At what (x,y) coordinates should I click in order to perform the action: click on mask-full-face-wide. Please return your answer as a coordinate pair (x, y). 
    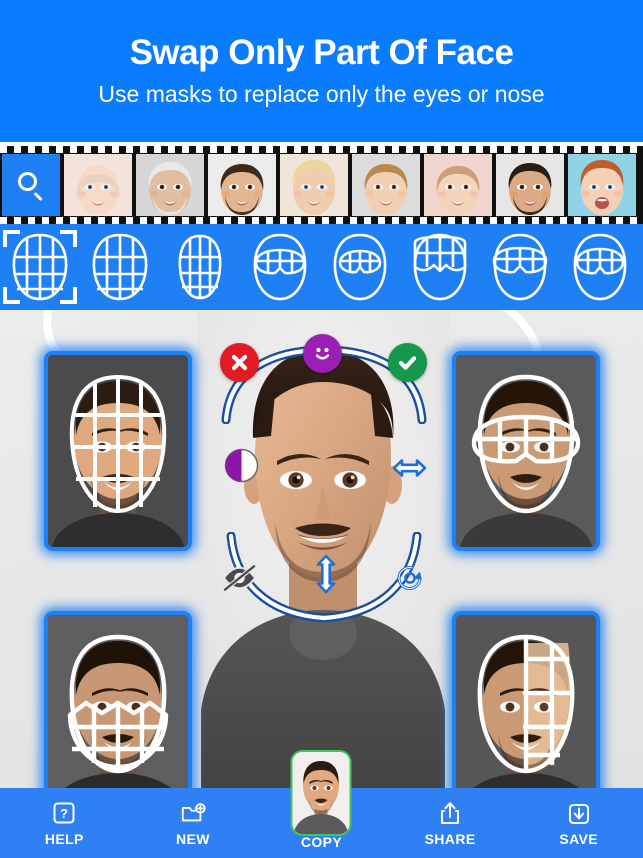
    Looking at the image, I should click on (120, 267).